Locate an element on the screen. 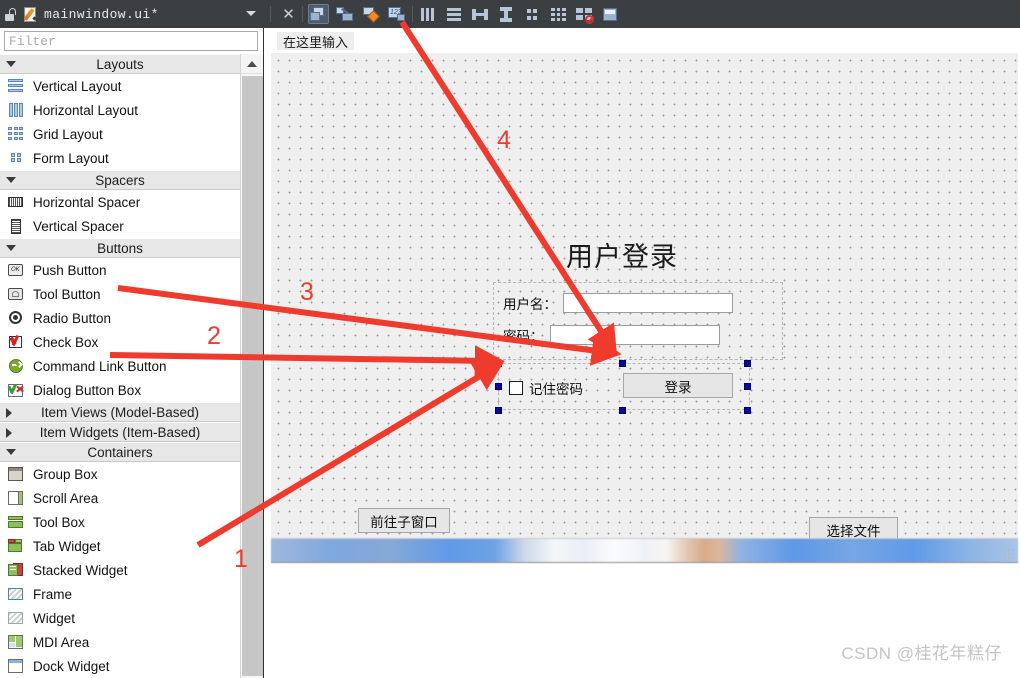 The width and height of the screenshot is (1020, 678). resize-grip-icon is located at coordinates (1009, 554).